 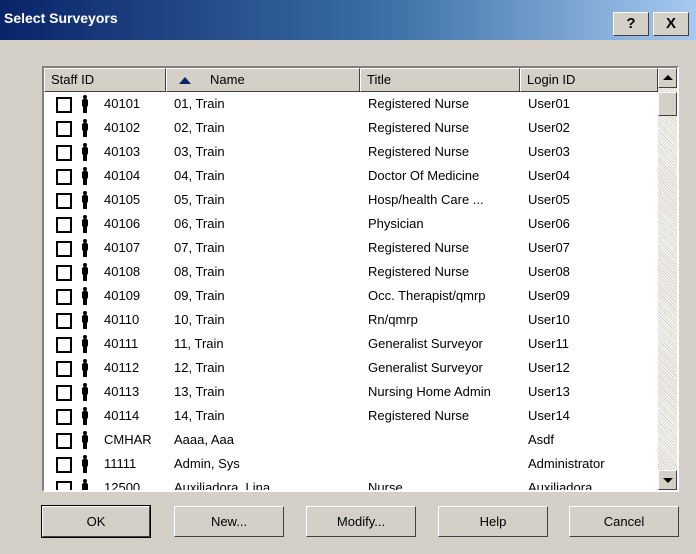 What do you see at coordinates (667, 480) in the screenshot?
I see `scroll-down-button` at bounding box center [667, 480].